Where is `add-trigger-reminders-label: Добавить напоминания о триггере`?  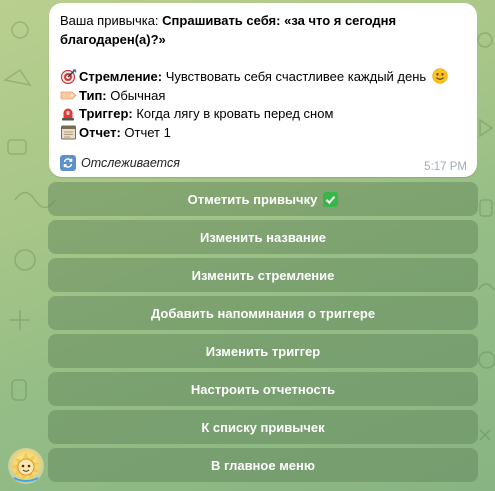
add-trigger-reminders-label: Добавить напоминания о триггере is located at coordinates (263, 313).